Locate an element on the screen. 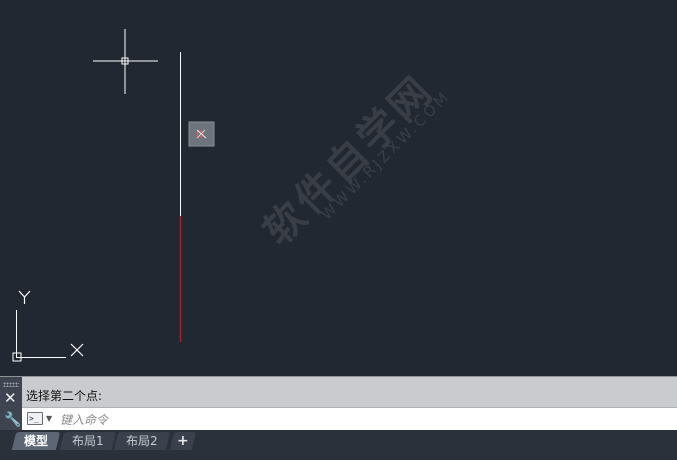  tab-layout2-label: 布局2 is located at coordinates (142, 441).